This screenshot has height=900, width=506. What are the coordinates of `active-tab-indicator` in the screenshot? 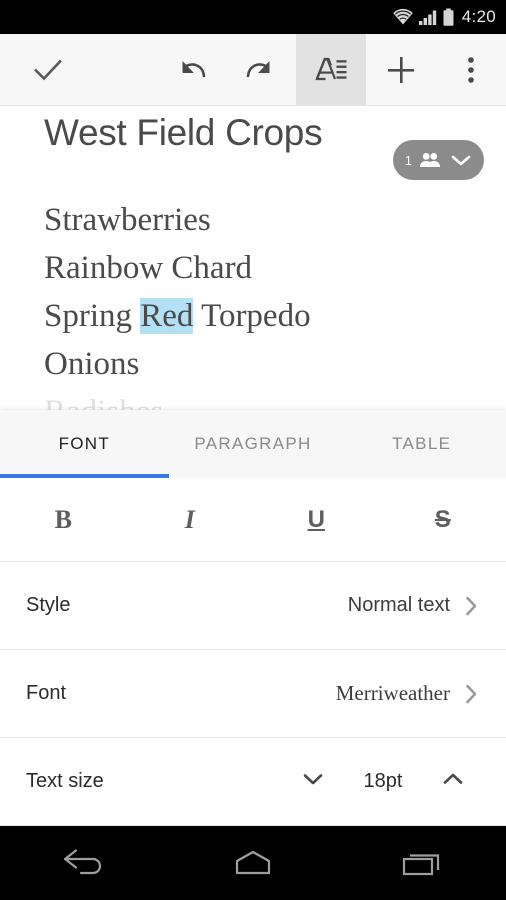 It's located at (84, 476).